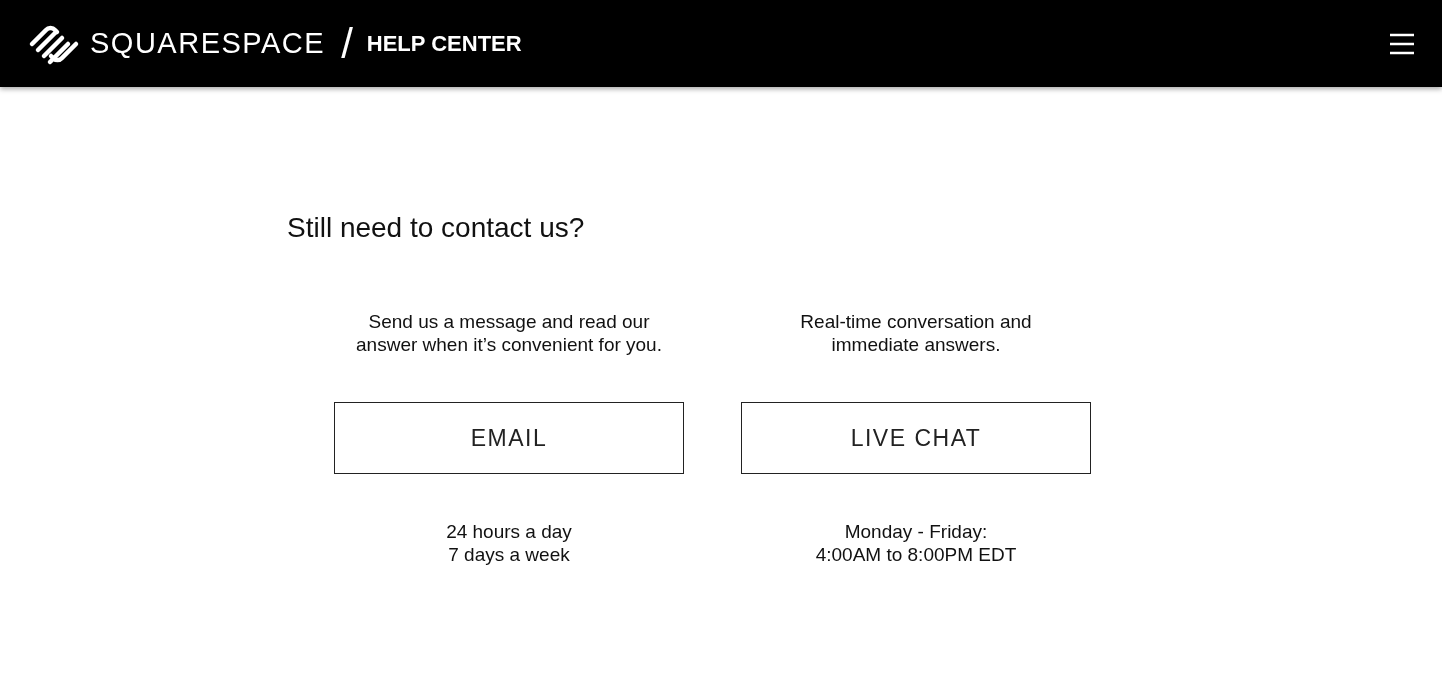  What do you see at coordinates (444, 43) in the screenshot?
I see `section-title: HELP CENTER` at bounding box center [444, 43].